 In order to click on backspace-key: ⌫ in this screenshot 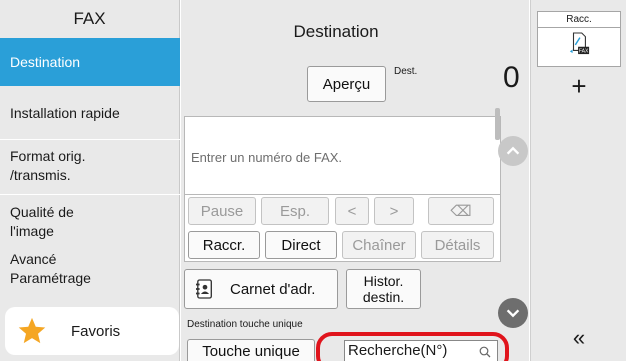, I will do `click(461, 211)`.